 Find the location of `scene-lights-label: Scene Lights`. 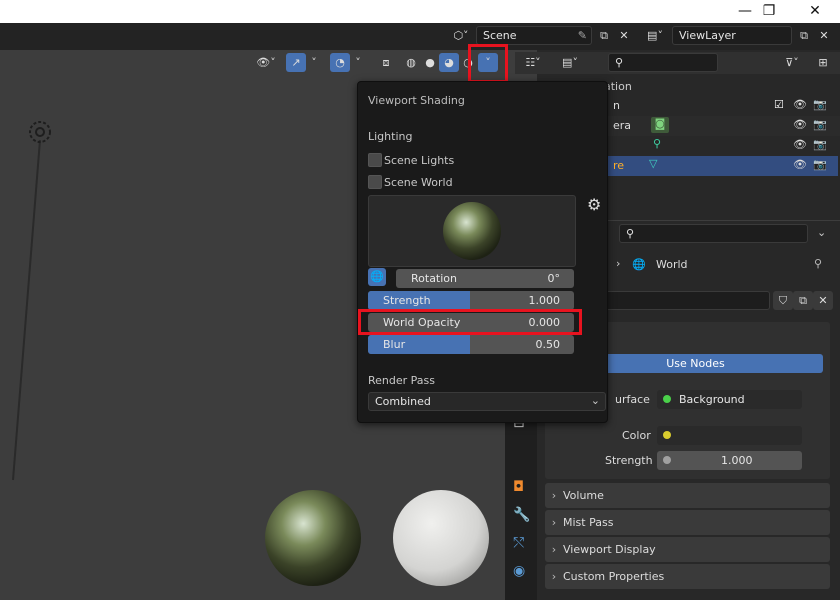

scene-lights-label: Scene Lights is located at coordinates (419, 160).